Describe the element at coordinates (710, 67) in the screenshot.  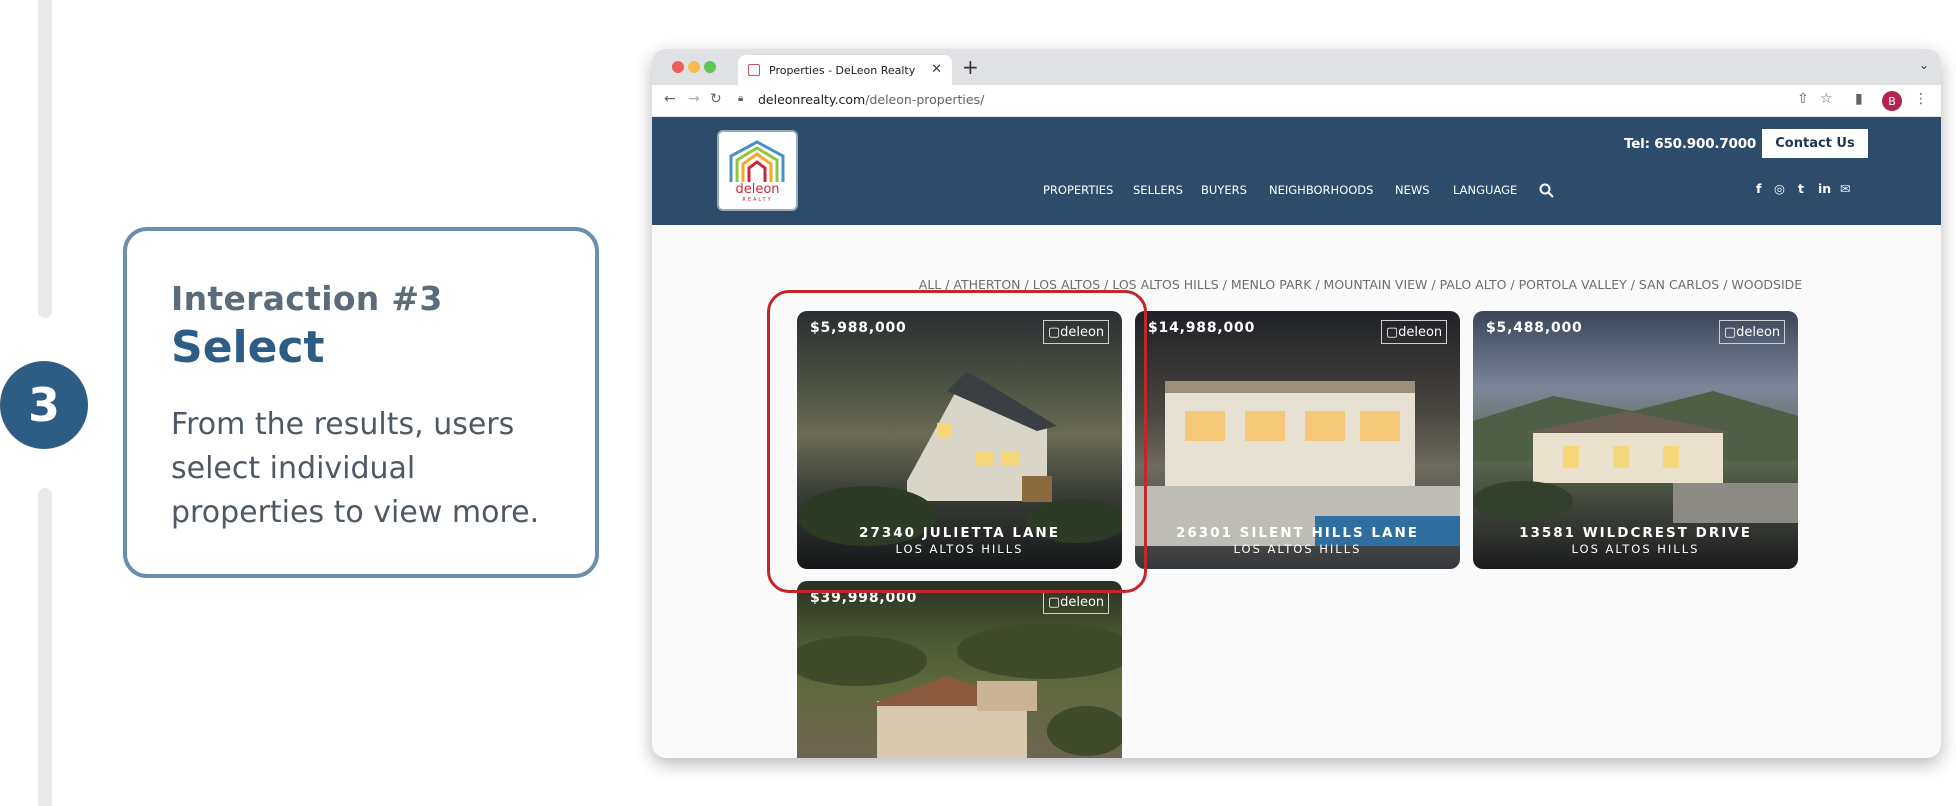
I see `maximize-window-icon` at that location.